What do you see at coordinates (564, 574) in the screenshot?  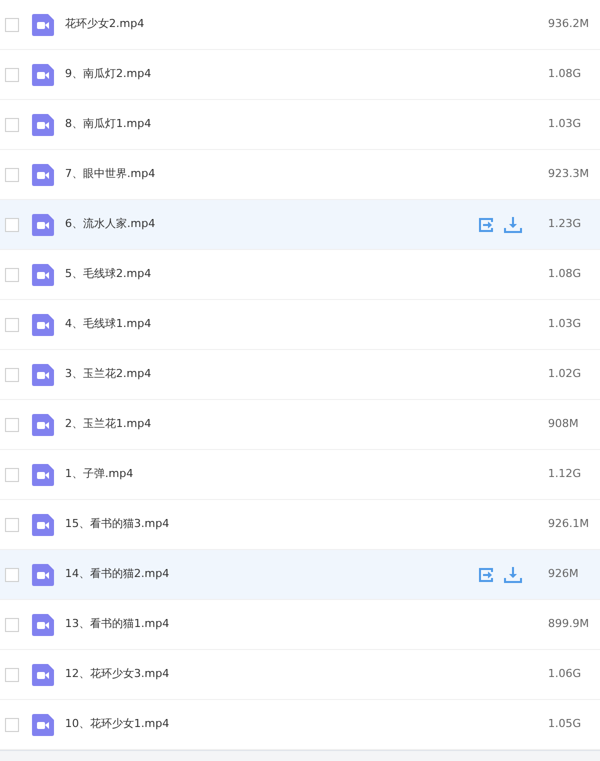 I see `file-size: 926M` at bounding box center [564, 574].